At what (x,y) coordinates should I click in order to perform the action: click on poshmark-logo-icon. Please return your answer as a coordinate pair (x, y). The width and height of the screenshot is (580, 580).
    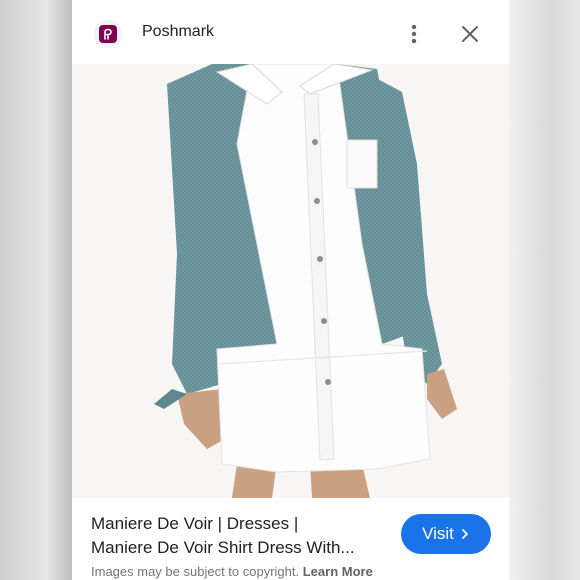
    Looking at the image, I should click on (108, 34).